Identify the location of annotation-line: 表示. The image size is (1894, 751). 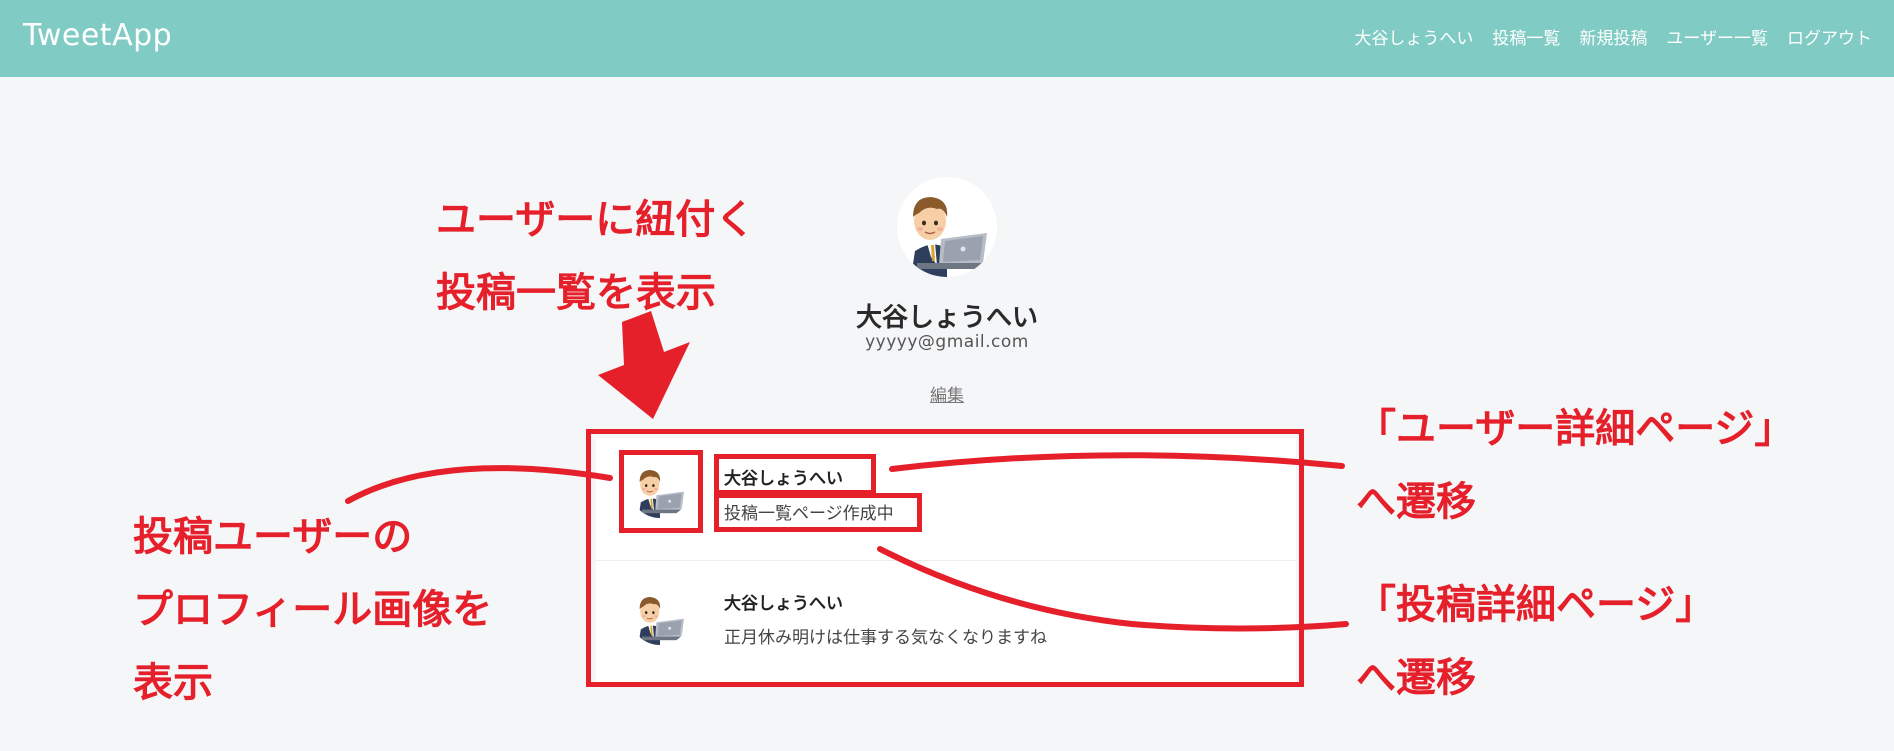
(173, 683).